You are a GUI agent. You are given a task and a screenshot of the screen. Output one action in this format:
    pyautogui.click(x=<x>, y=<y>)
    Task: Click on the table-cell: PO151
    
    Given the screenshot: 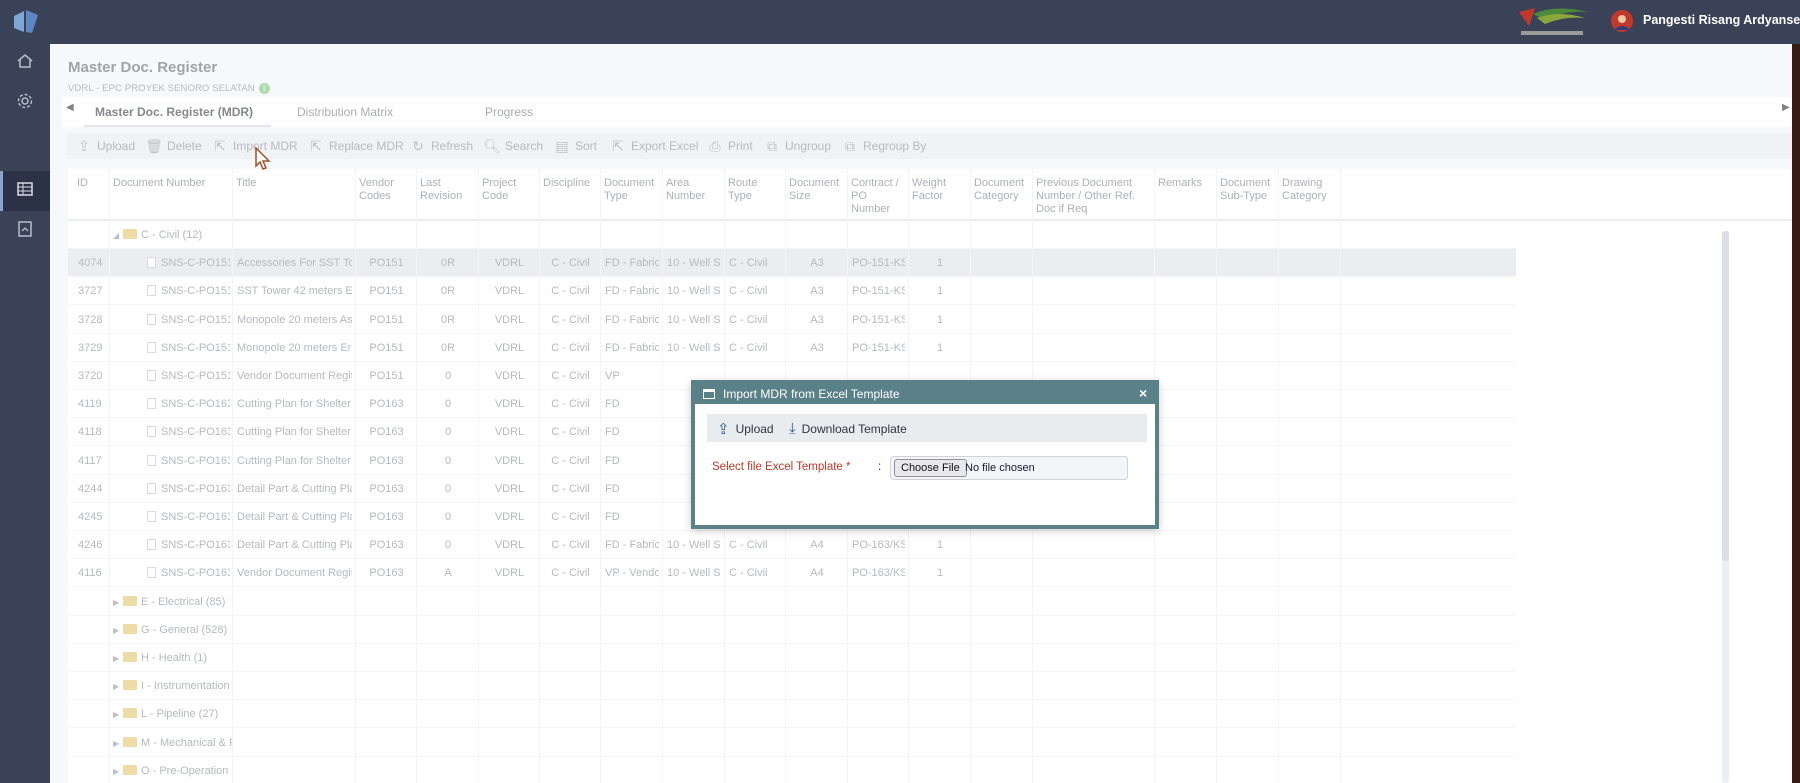 What is the action you would take?
    pyautogui.click(x=386, y=347)
    